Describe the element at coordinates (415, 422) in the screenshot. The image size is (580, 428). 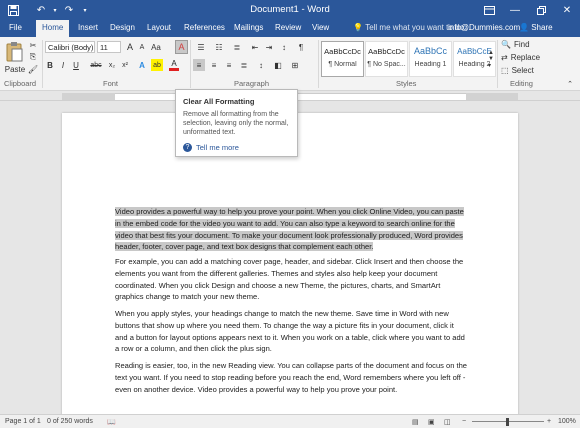
I see `read-mode-icon: ▤` at that location.